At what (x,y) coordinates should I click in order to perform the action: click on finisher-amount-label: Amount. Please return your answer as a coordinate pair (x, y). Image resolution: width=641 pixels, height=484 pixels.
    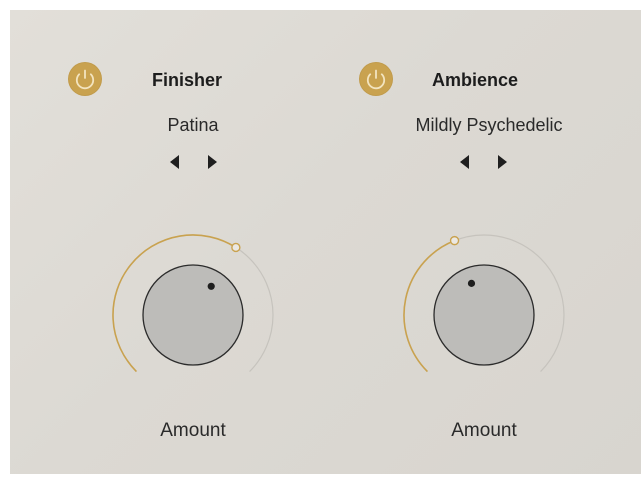
    Looking at the image, I should click on (193, 430).